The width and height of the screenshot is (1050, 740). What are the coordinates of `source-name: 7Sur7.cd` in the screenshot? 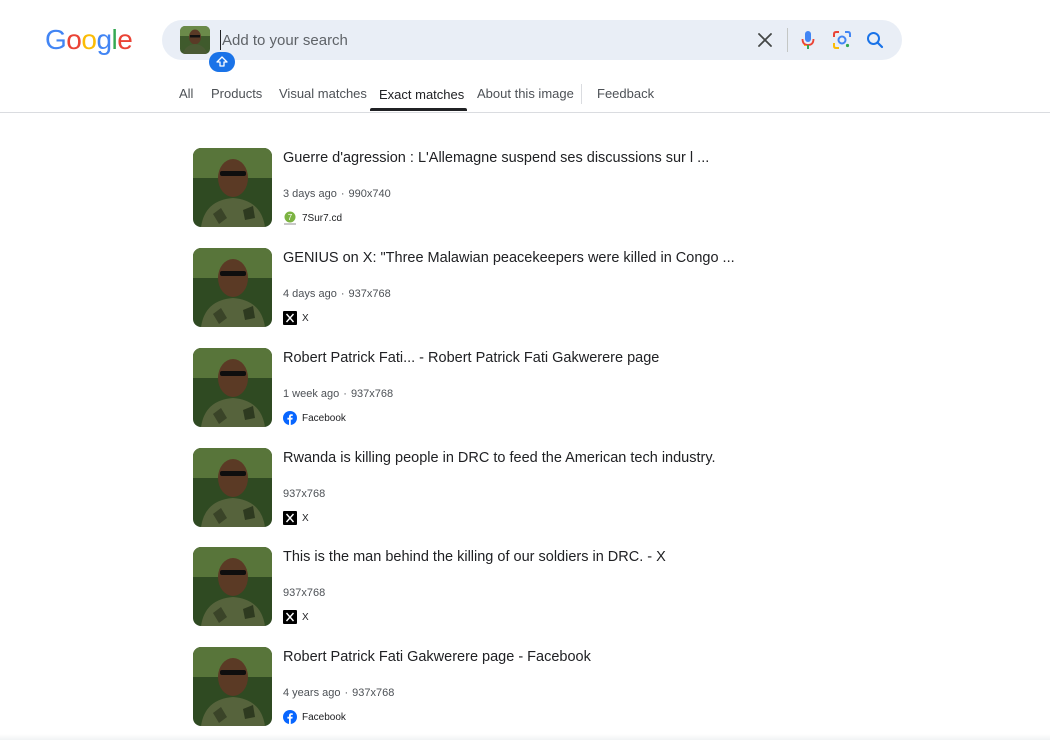 It's located at (322, 218).